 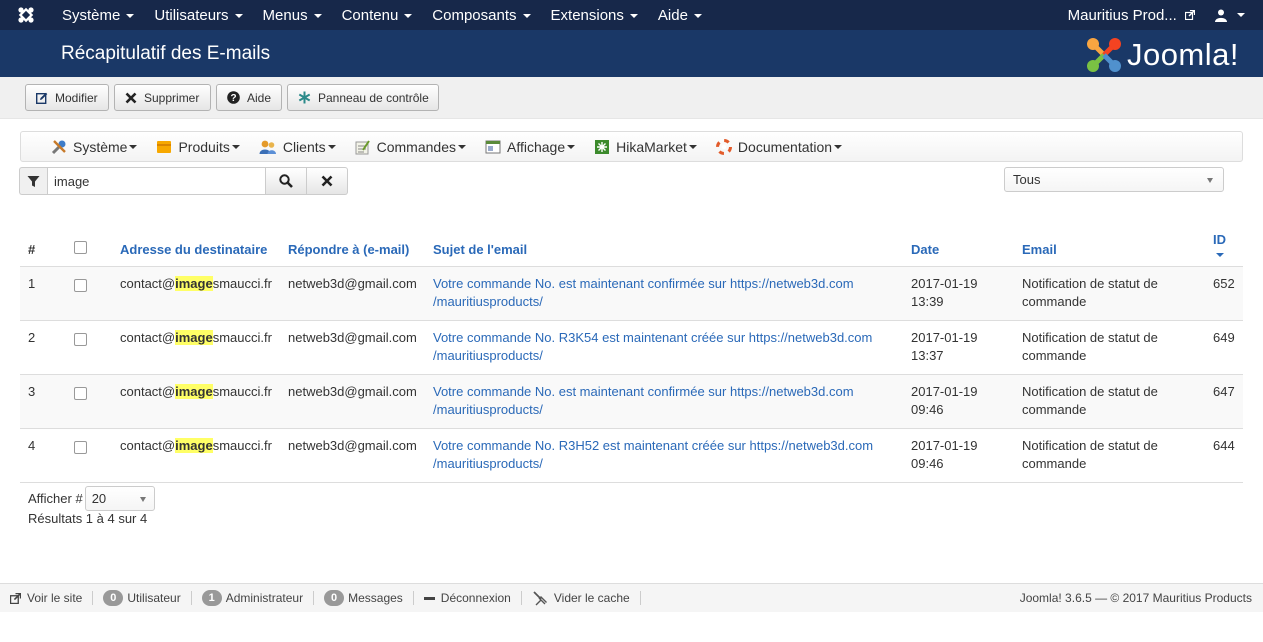 I want to click on clear-search-button, so click(x=327, y=181).